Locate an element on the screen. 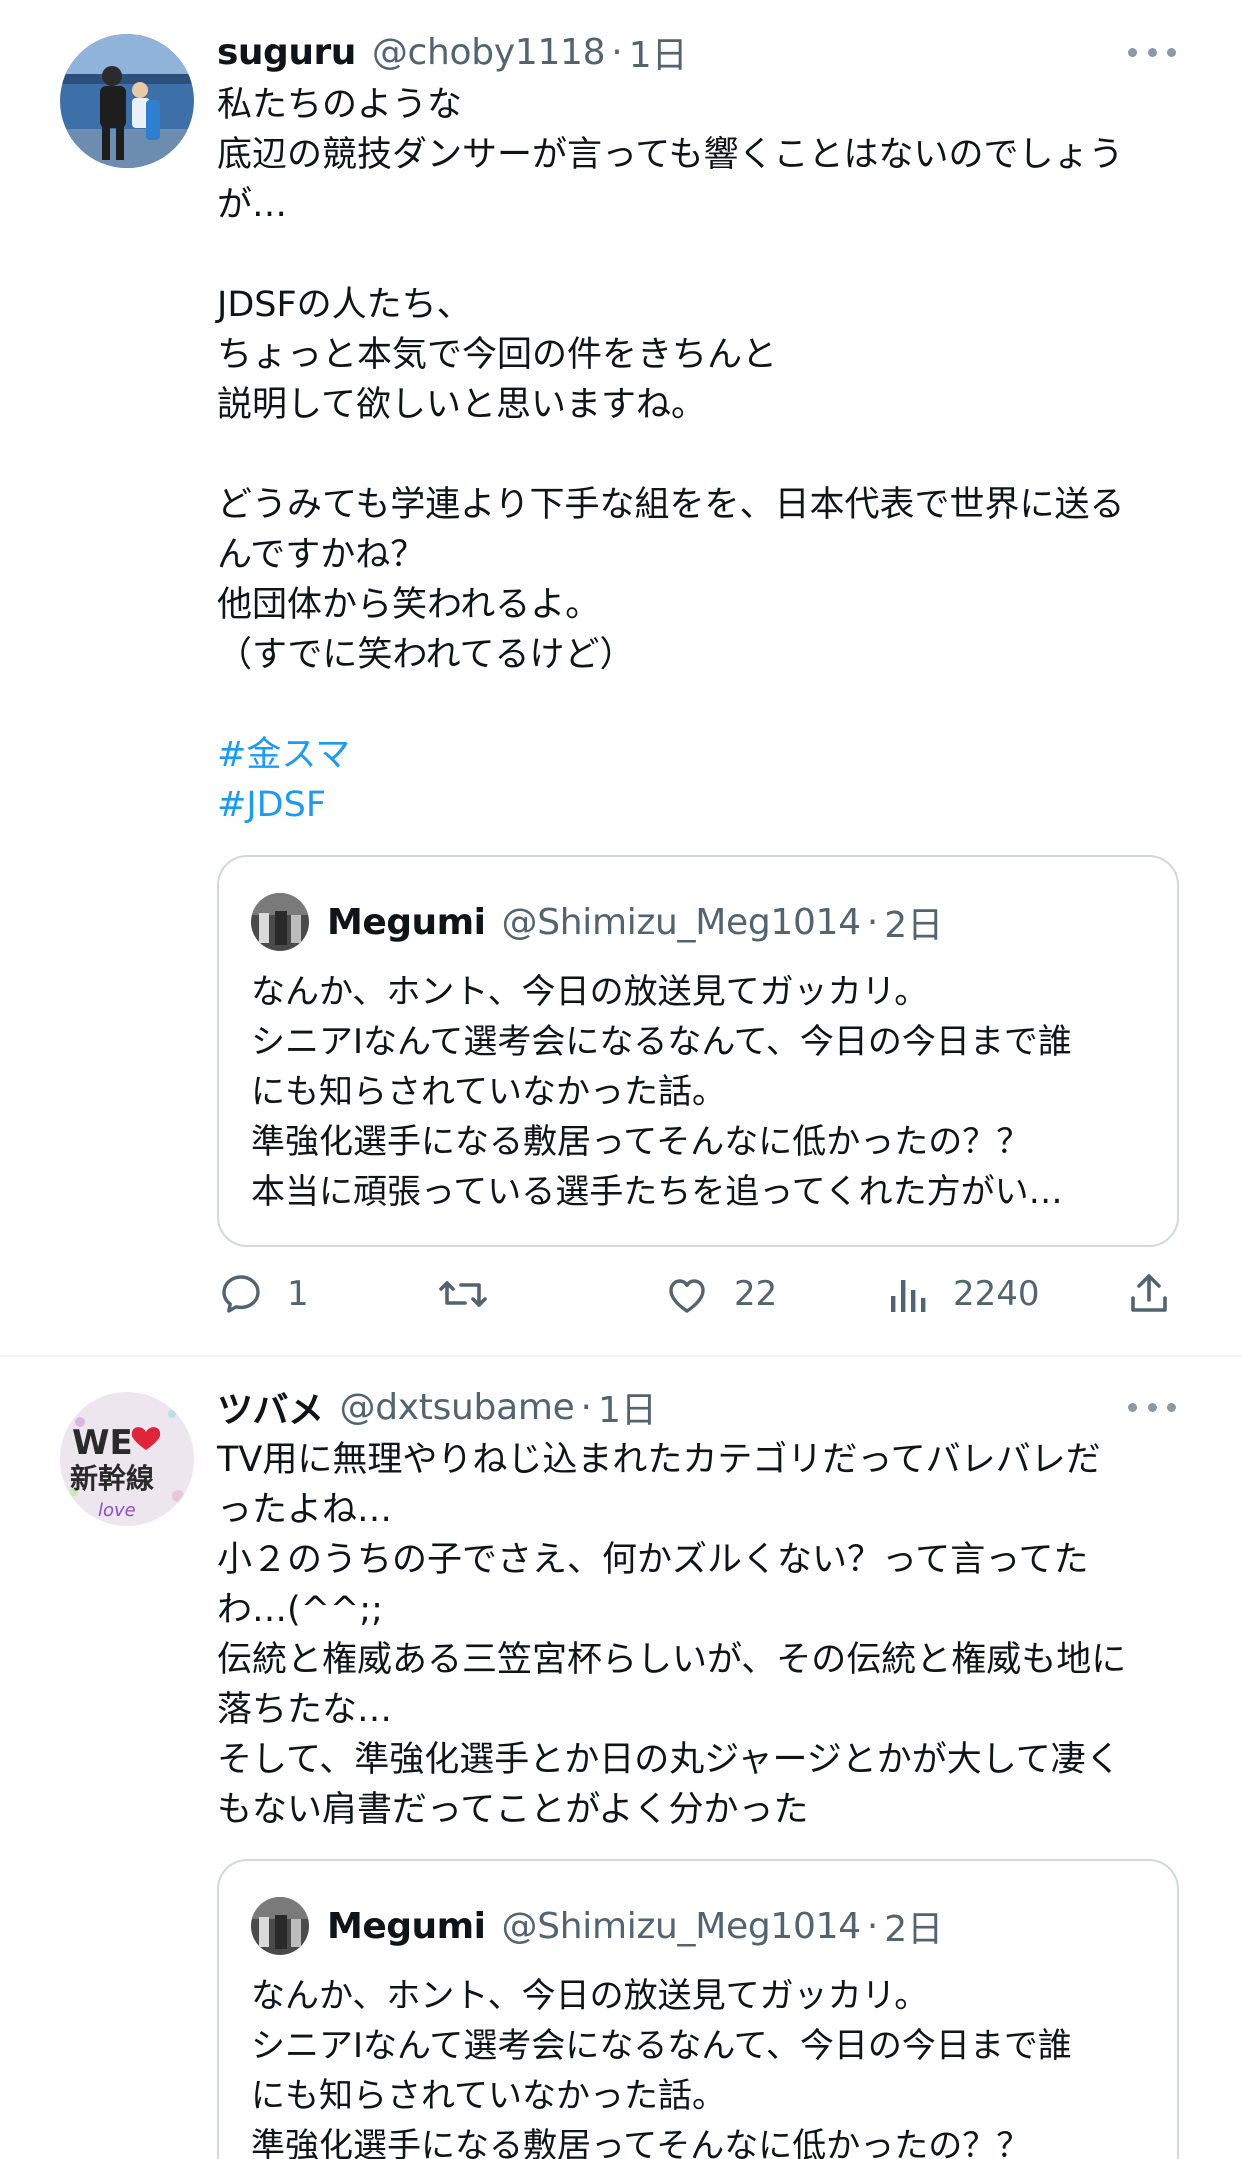  reply-icon is located at coordinates (241, 1294).